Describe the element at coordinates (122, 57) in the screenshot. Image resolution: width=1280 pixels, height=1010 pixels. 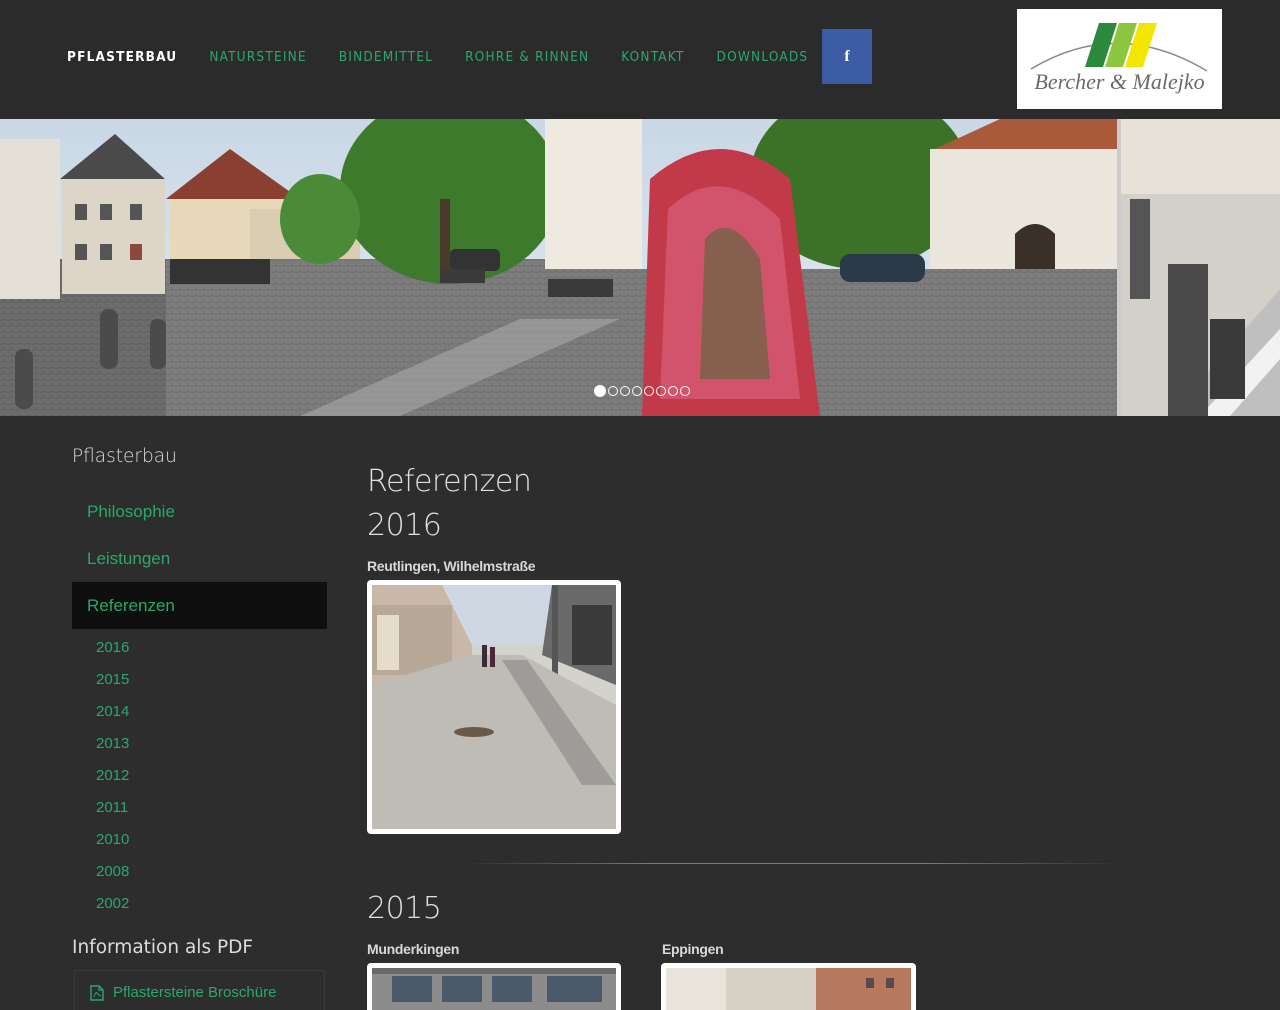
I see `nav-pflasterbau: PFLASTERBAU` at that location.